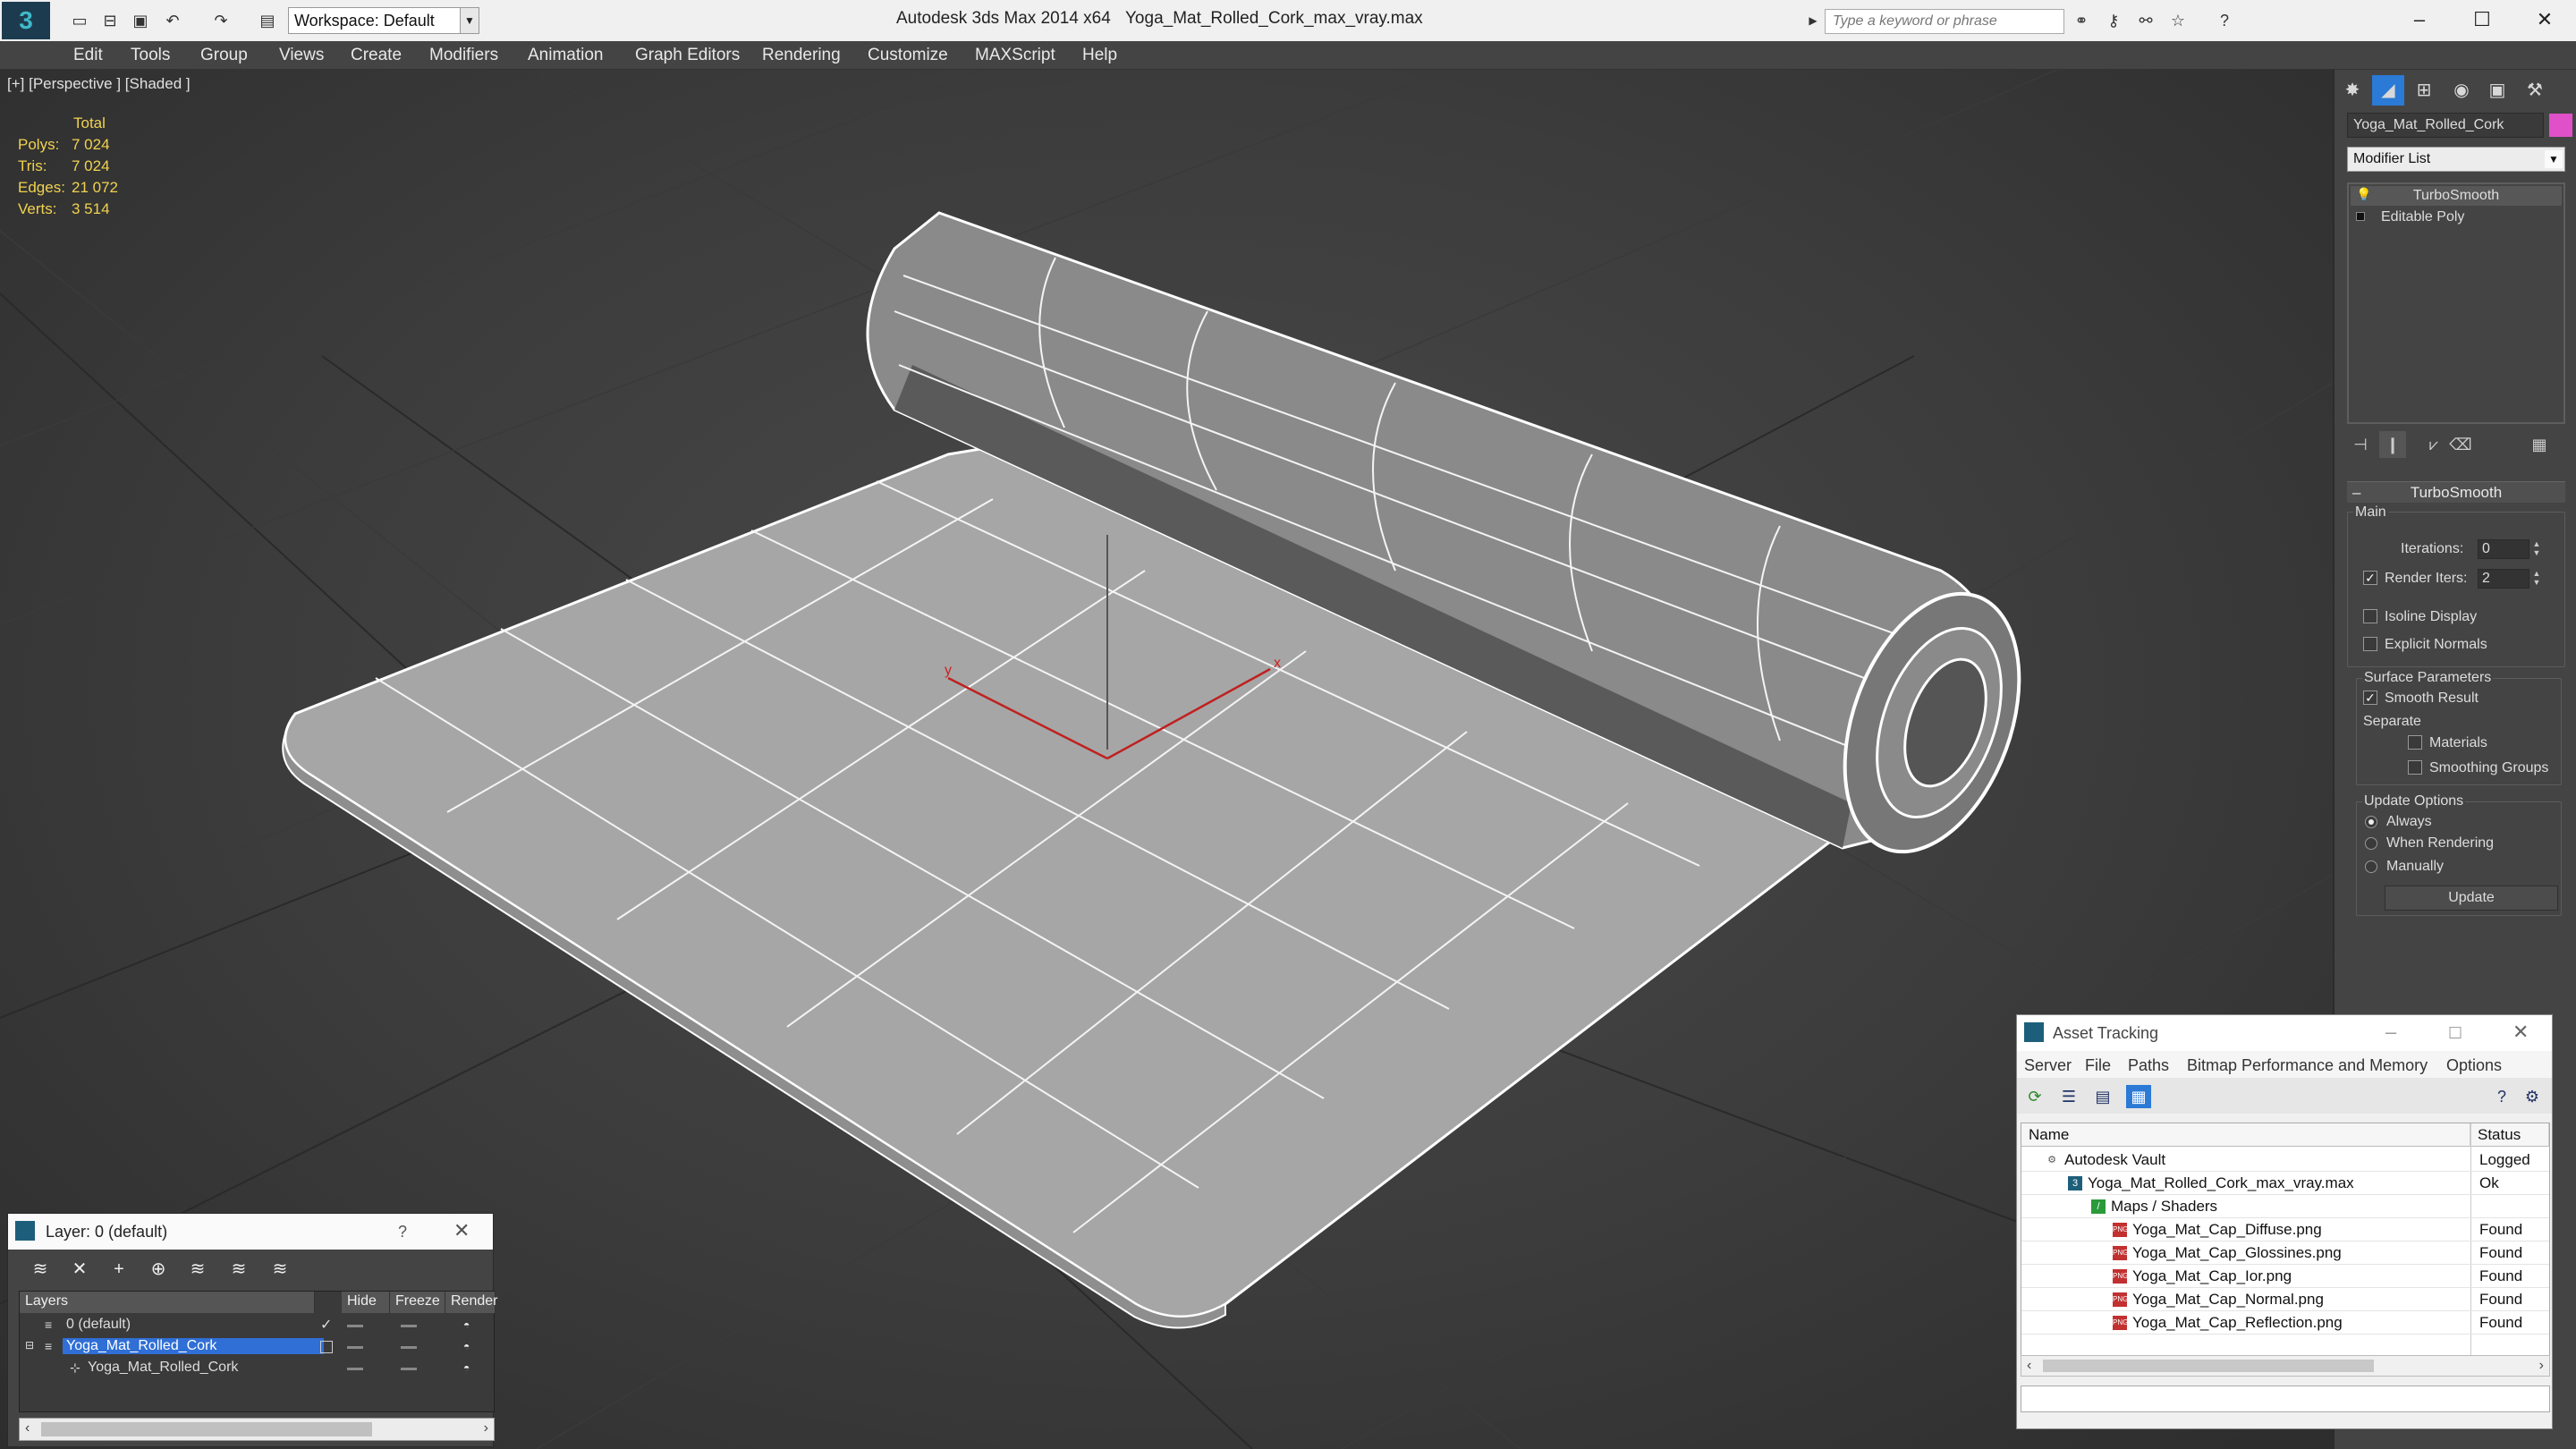  What do you see at coordinates (2360, 216) in the screenshot?
I see `expand-box-icon` at bounding box center [2360, 216].